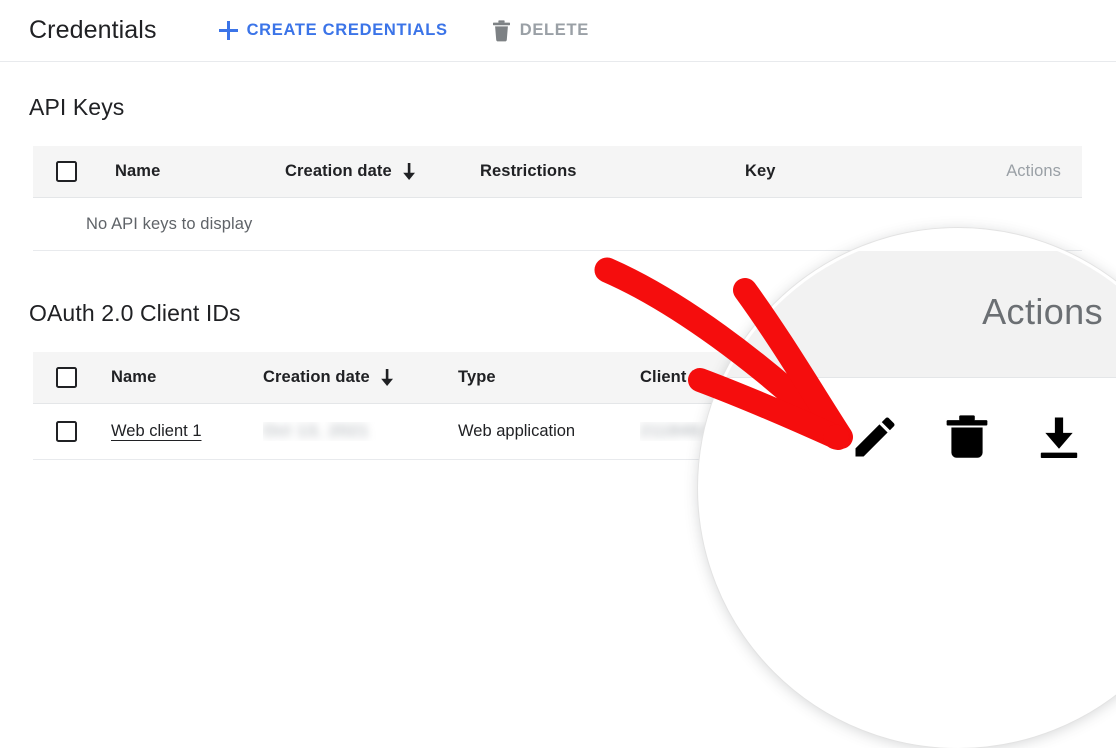 This screenshot has width=1116, height=748. I want to click on oauth-clients-heading: OAuth 2.0 Client IDs, so click(135, 313).